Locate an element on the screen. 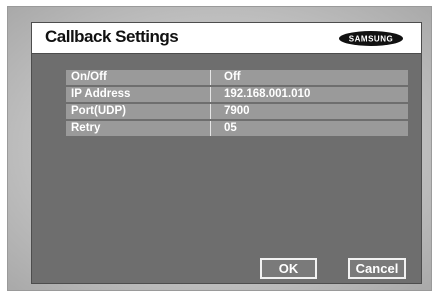 The image size is (439, 297). setting-row-ip-address: IP Address 192.168.001.010 is located at coordinates (237, 94).